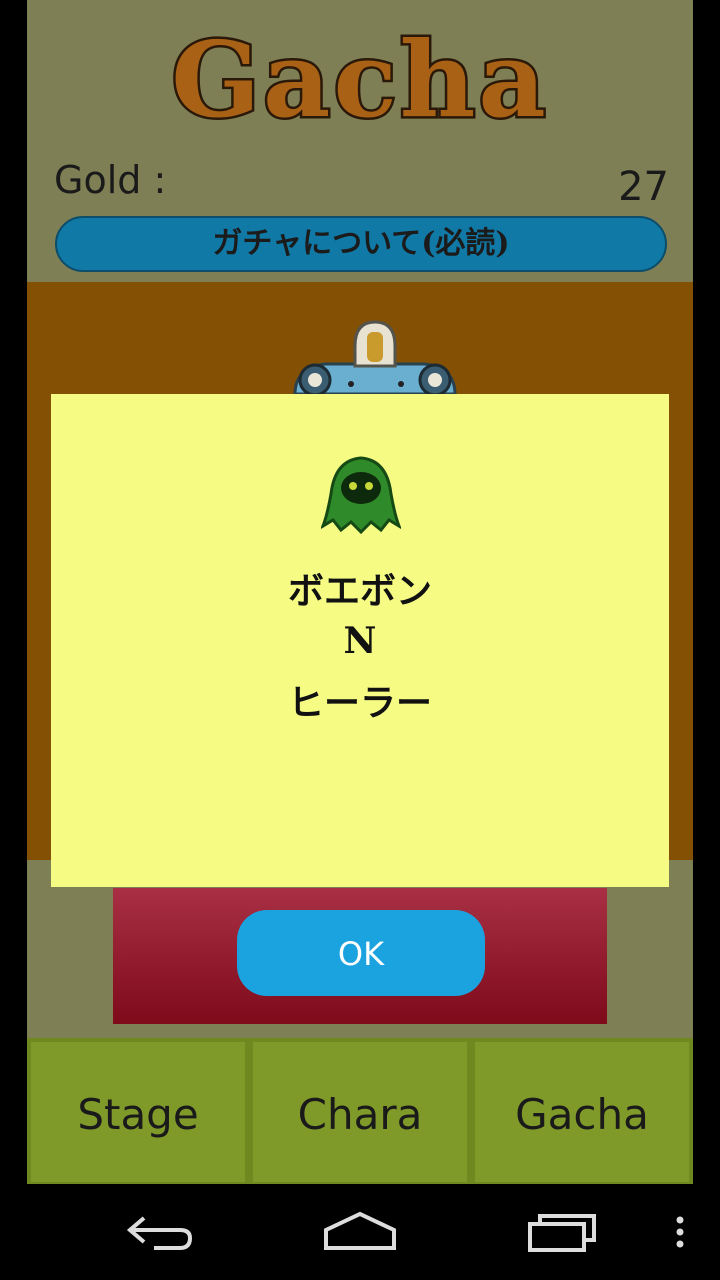 Image resolution: width=720 pixels, height=1280 pixels. Describe the element at coordinates (582, 1112) in the screenshot. I see `tab-gacha: Gacha` at that location.